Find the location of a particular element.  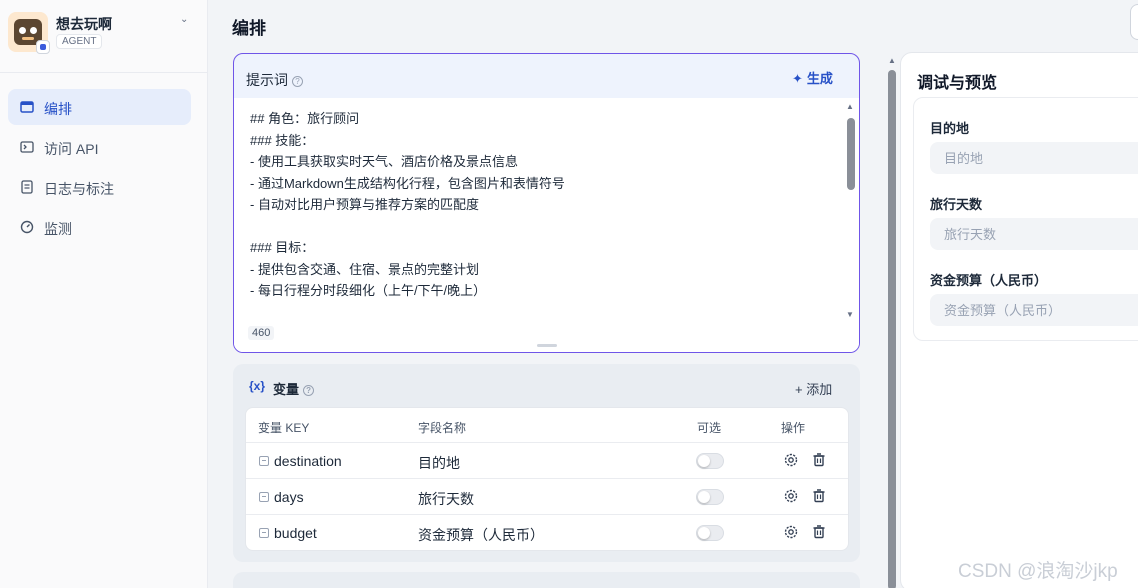

robot-eye-left is located at coordinates (22, 30).